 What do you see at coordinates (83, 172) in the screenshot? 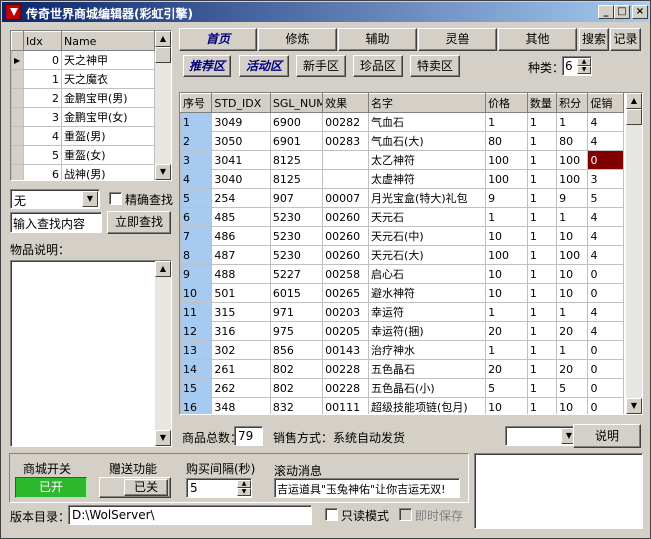
I see `list-item: 6 战神(男)` at bounding box center [83, 172].